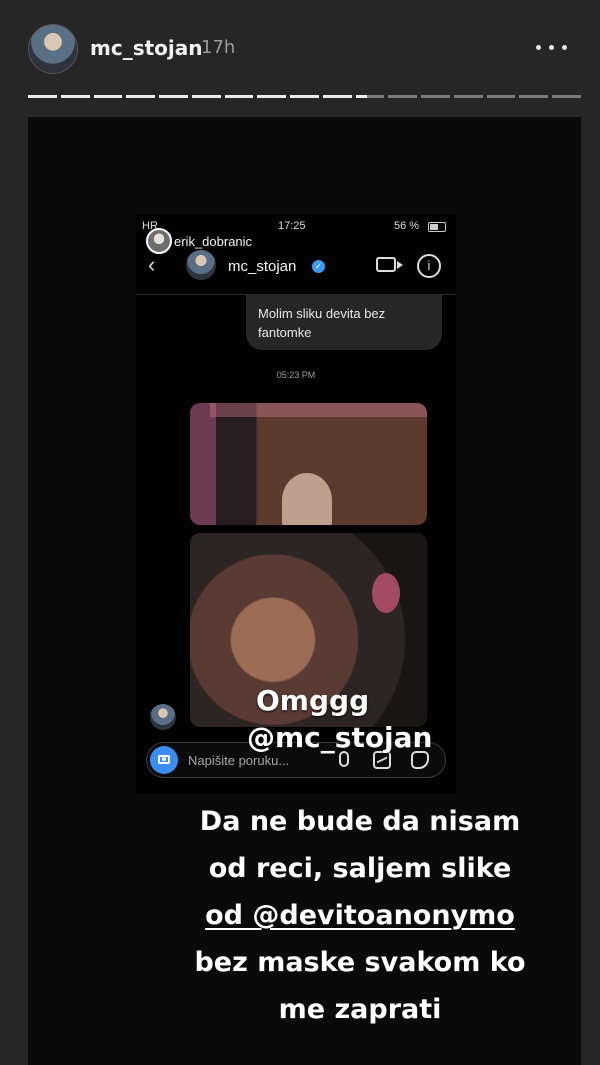 The image size is (600, 1065). I want to click on caption-line-1: Da ne bude da nisam, so click(360, 821).